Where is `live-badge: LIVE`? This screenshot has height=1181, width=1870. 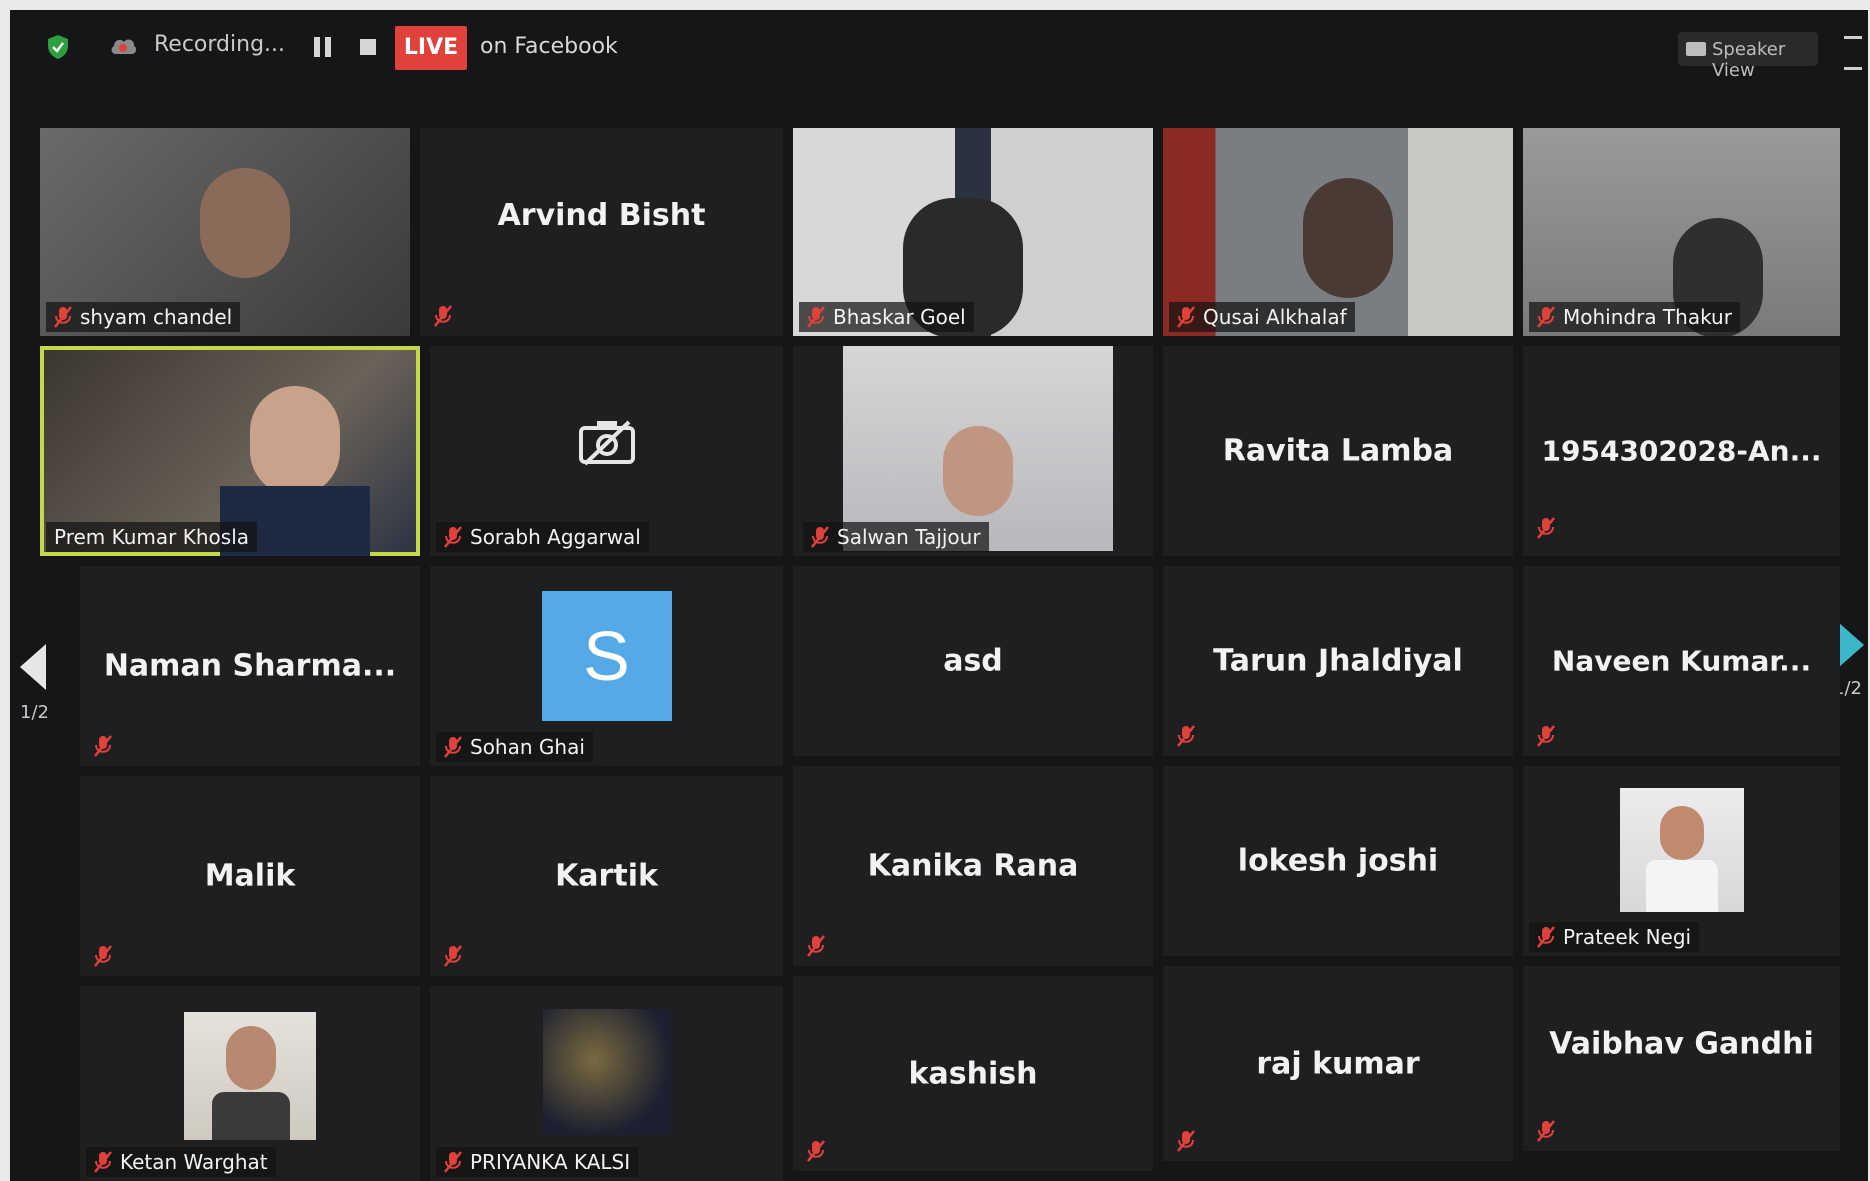 live-badge: LIVE is located at coordinates (431, 48).